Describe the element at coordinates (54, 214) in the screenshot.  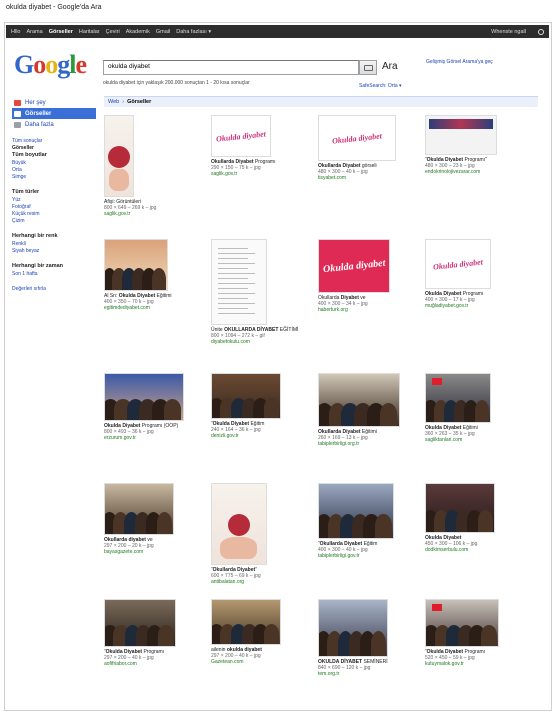
I see `sidebar-filter-link: Küçük resim` at that location.